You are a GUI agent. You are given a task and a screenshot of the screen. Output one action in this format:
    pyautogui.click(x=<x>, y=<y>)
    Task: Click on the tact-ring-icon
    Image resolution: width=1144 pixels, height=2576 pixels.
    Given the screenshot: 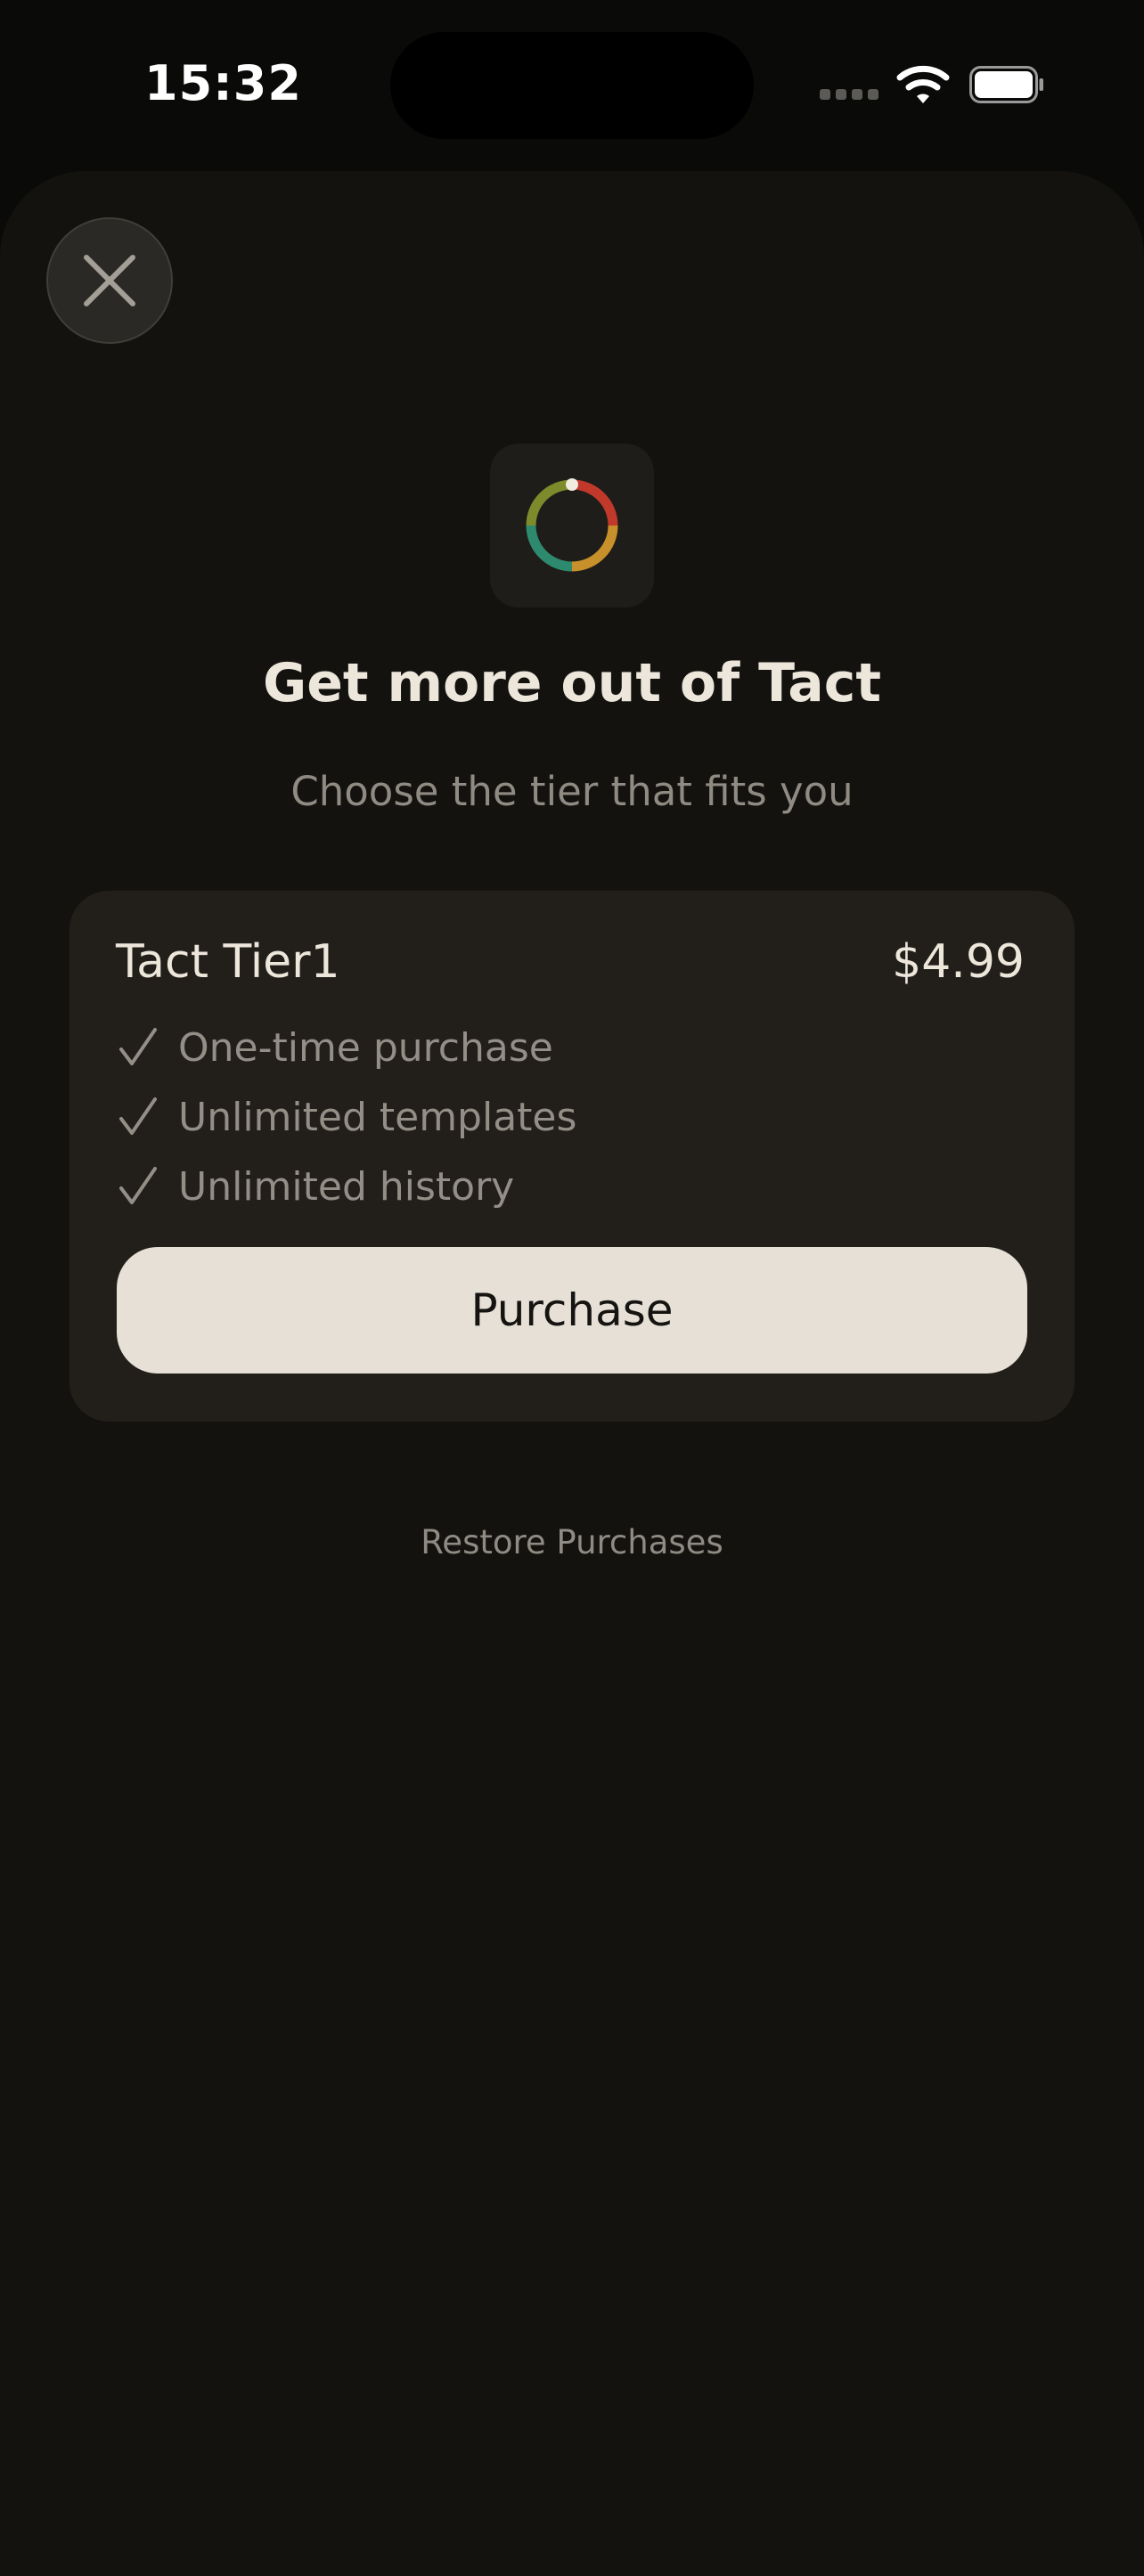 What is the action you would take?
    pyautogui.click(x=572, y=525)
    